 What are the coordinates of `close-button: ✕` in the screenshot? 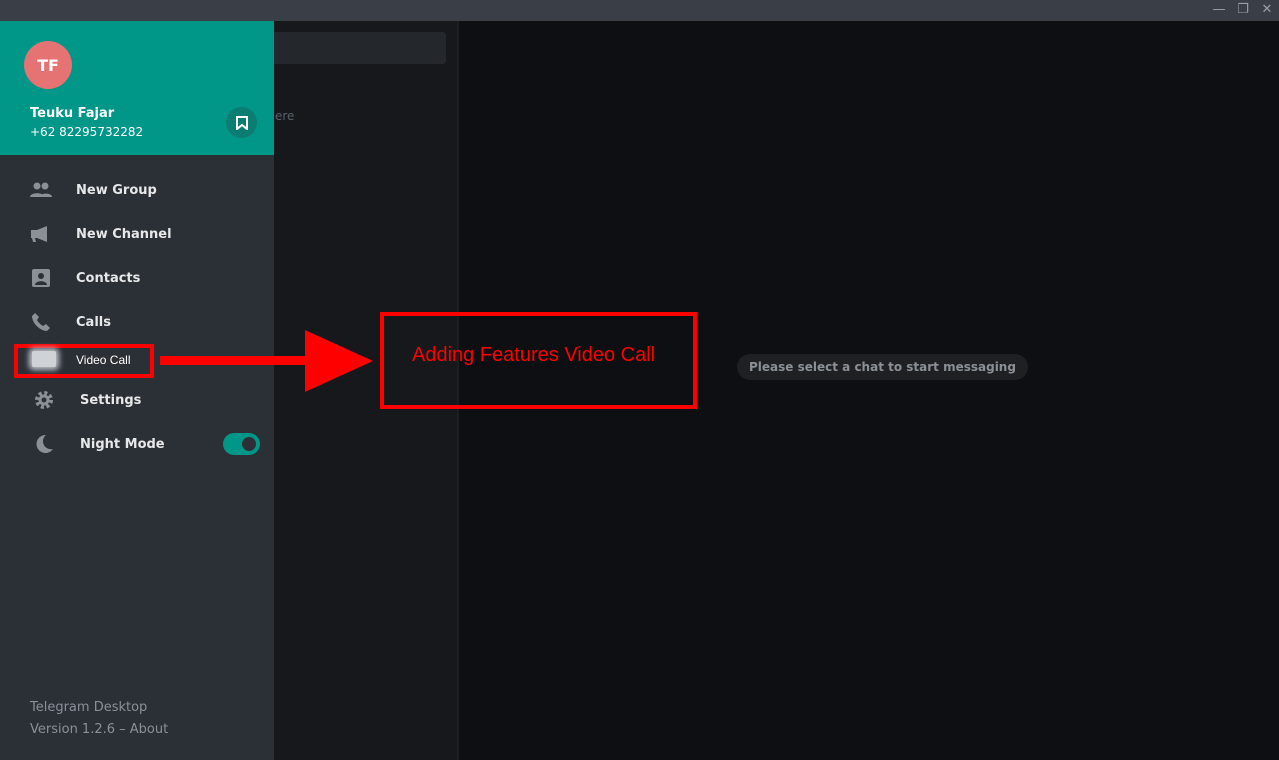 It's located at (1267, 9).